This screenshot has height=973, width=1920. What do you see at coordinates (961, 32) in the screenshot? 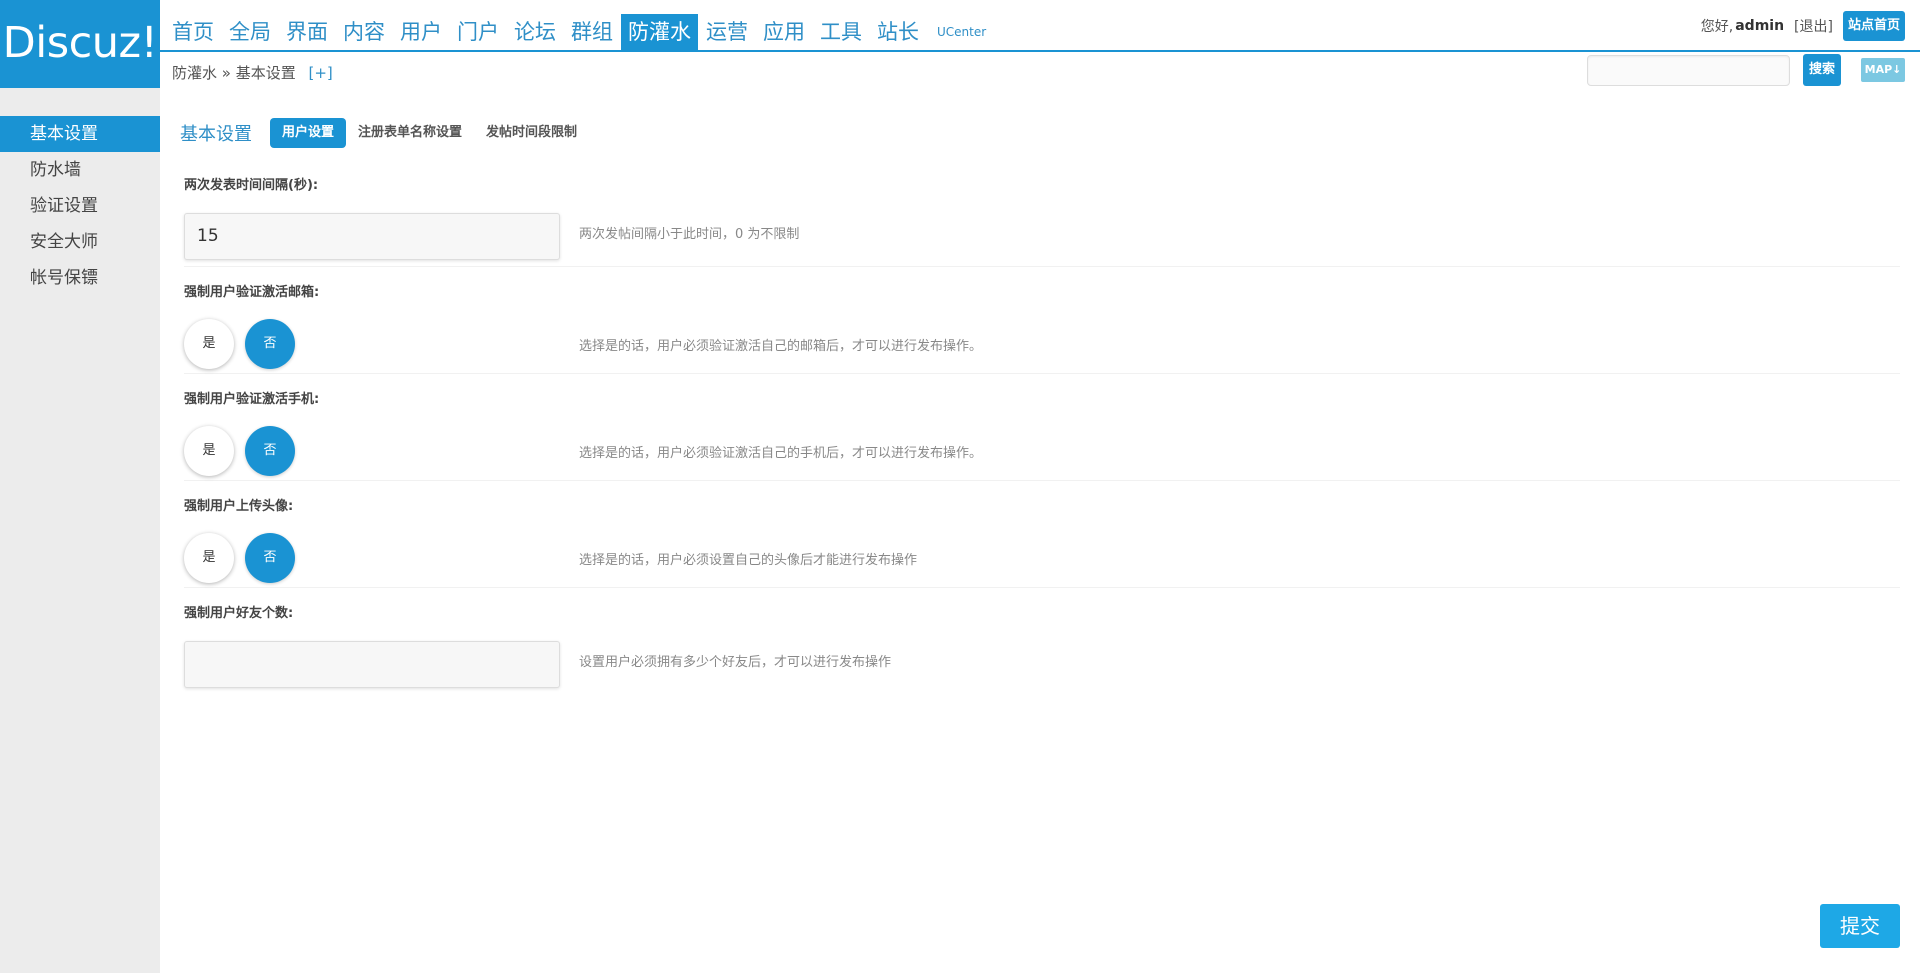
I see `nav-item-ucenter: UCenter` at bounding box center [961, 32].